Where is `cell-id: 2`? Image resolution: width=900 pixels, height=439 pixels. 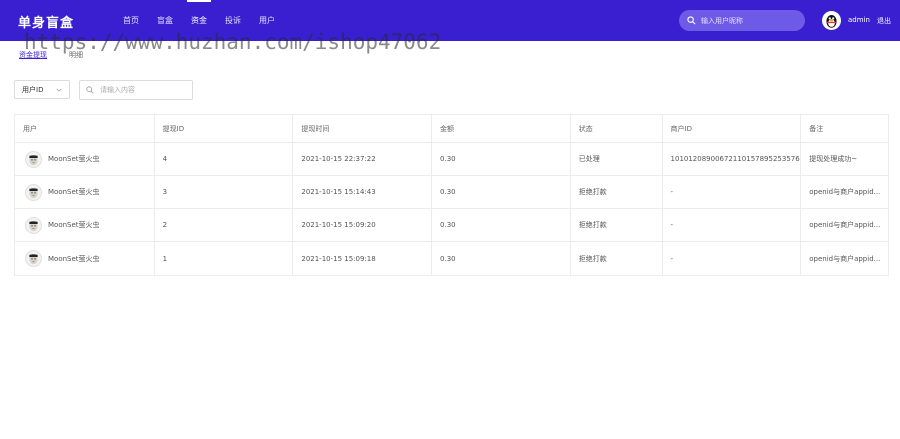
cell-id: 2 is located at coordinates (224, 225).